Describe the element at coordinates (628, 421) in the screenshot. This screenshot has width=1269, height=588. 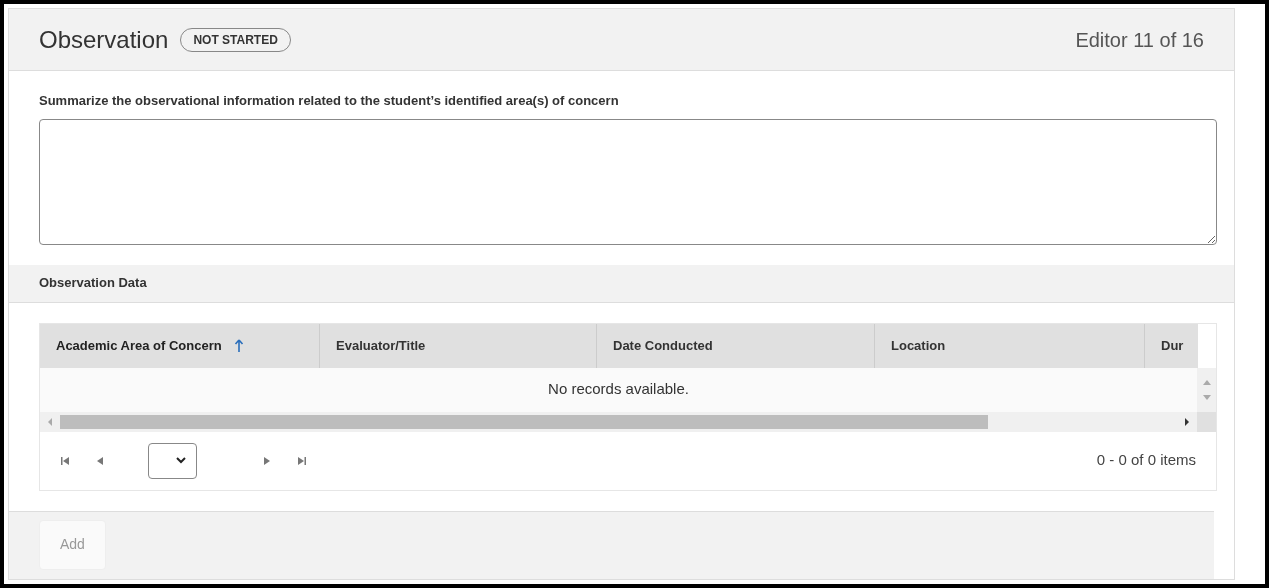
I see `horizontal-scrollbar` at that location.